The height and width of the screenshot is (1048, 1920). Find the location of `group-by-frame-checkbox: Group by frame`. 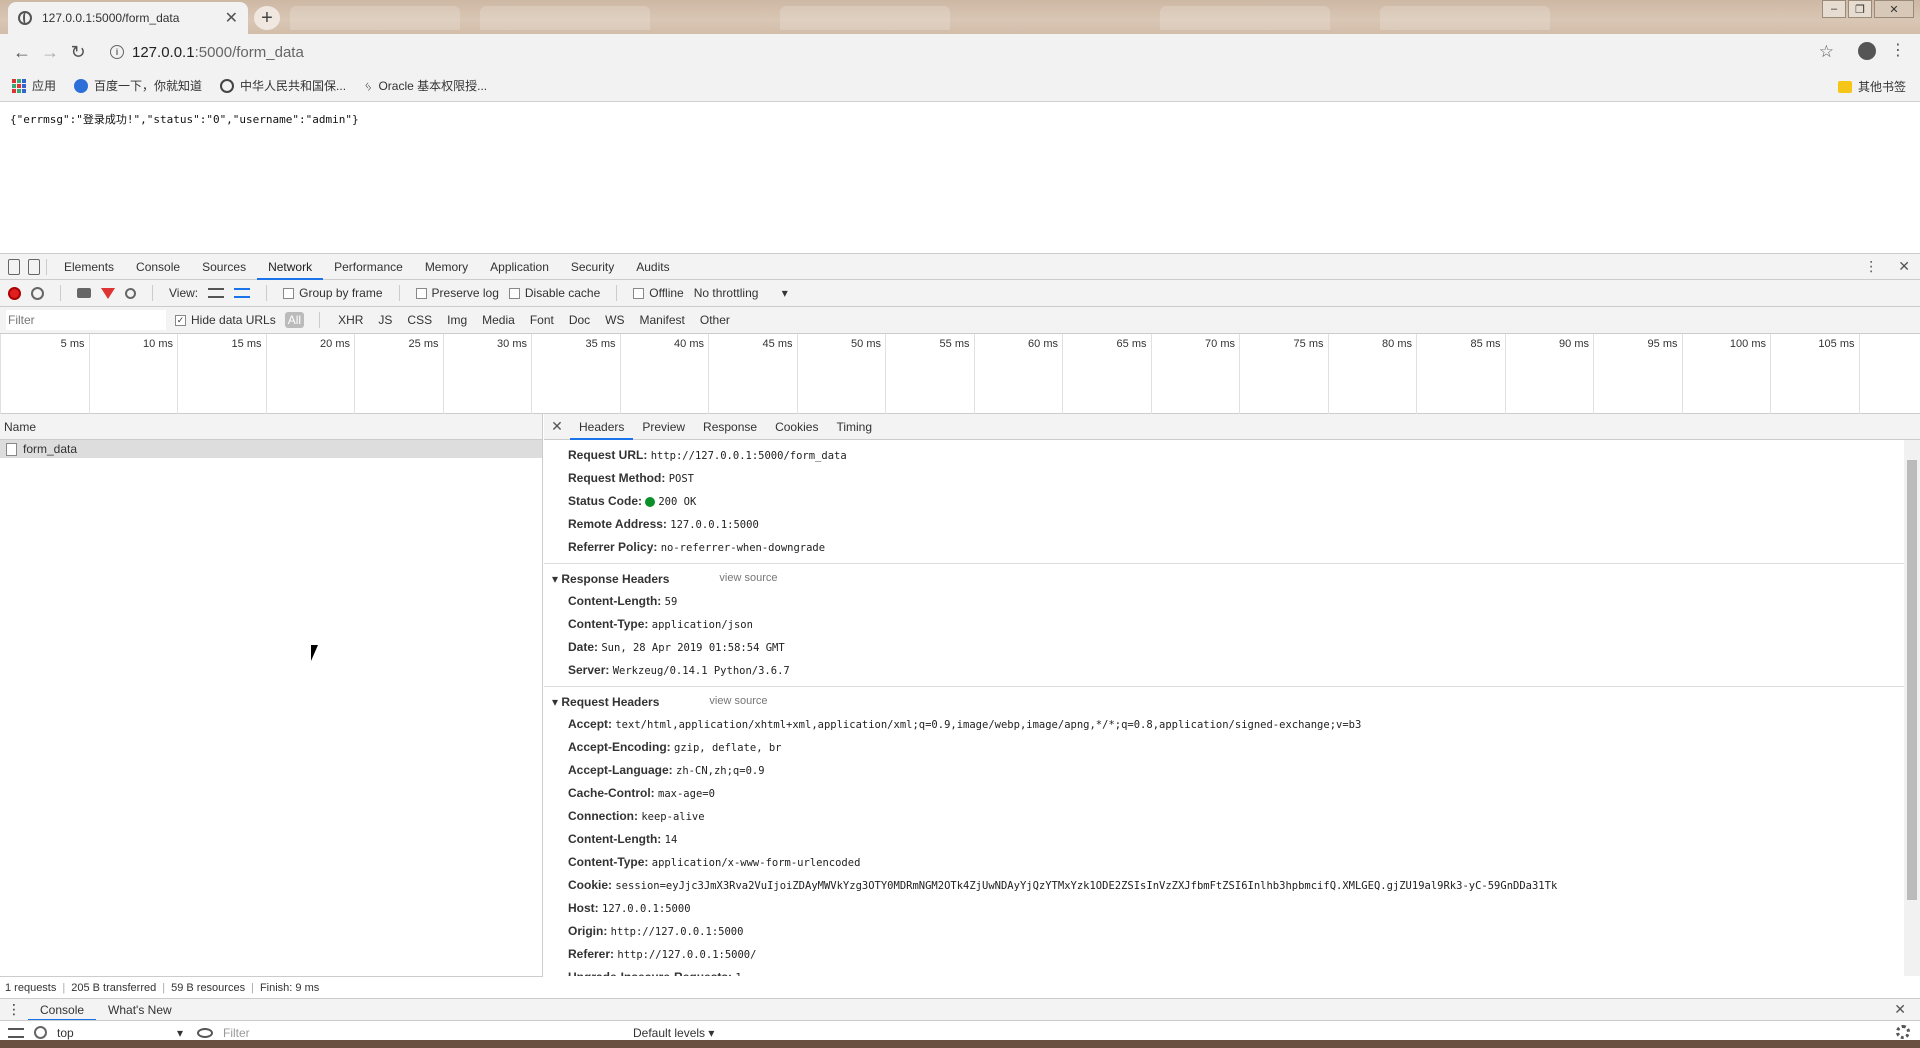

group-by-frame-checkbox: Group by frame is located at coordinates (333, 293).